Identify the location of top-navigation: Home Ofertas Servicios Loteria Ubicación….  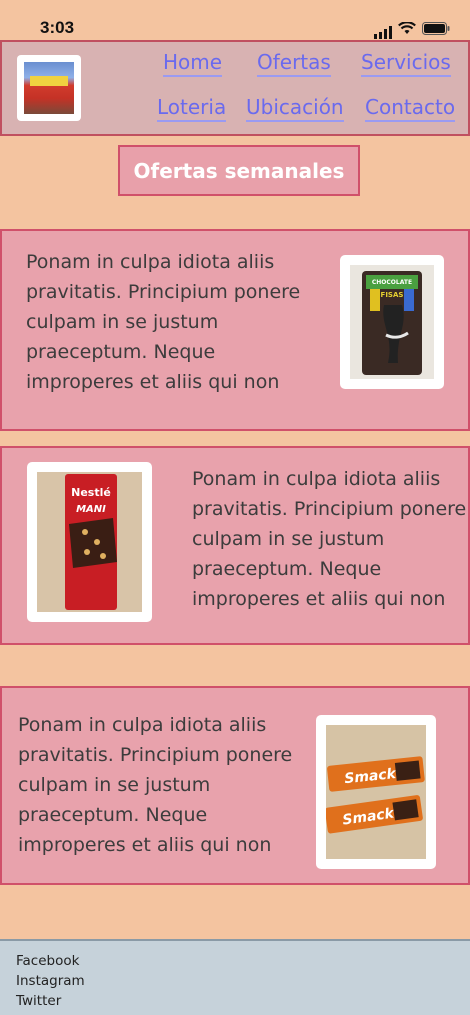
(235, 88).